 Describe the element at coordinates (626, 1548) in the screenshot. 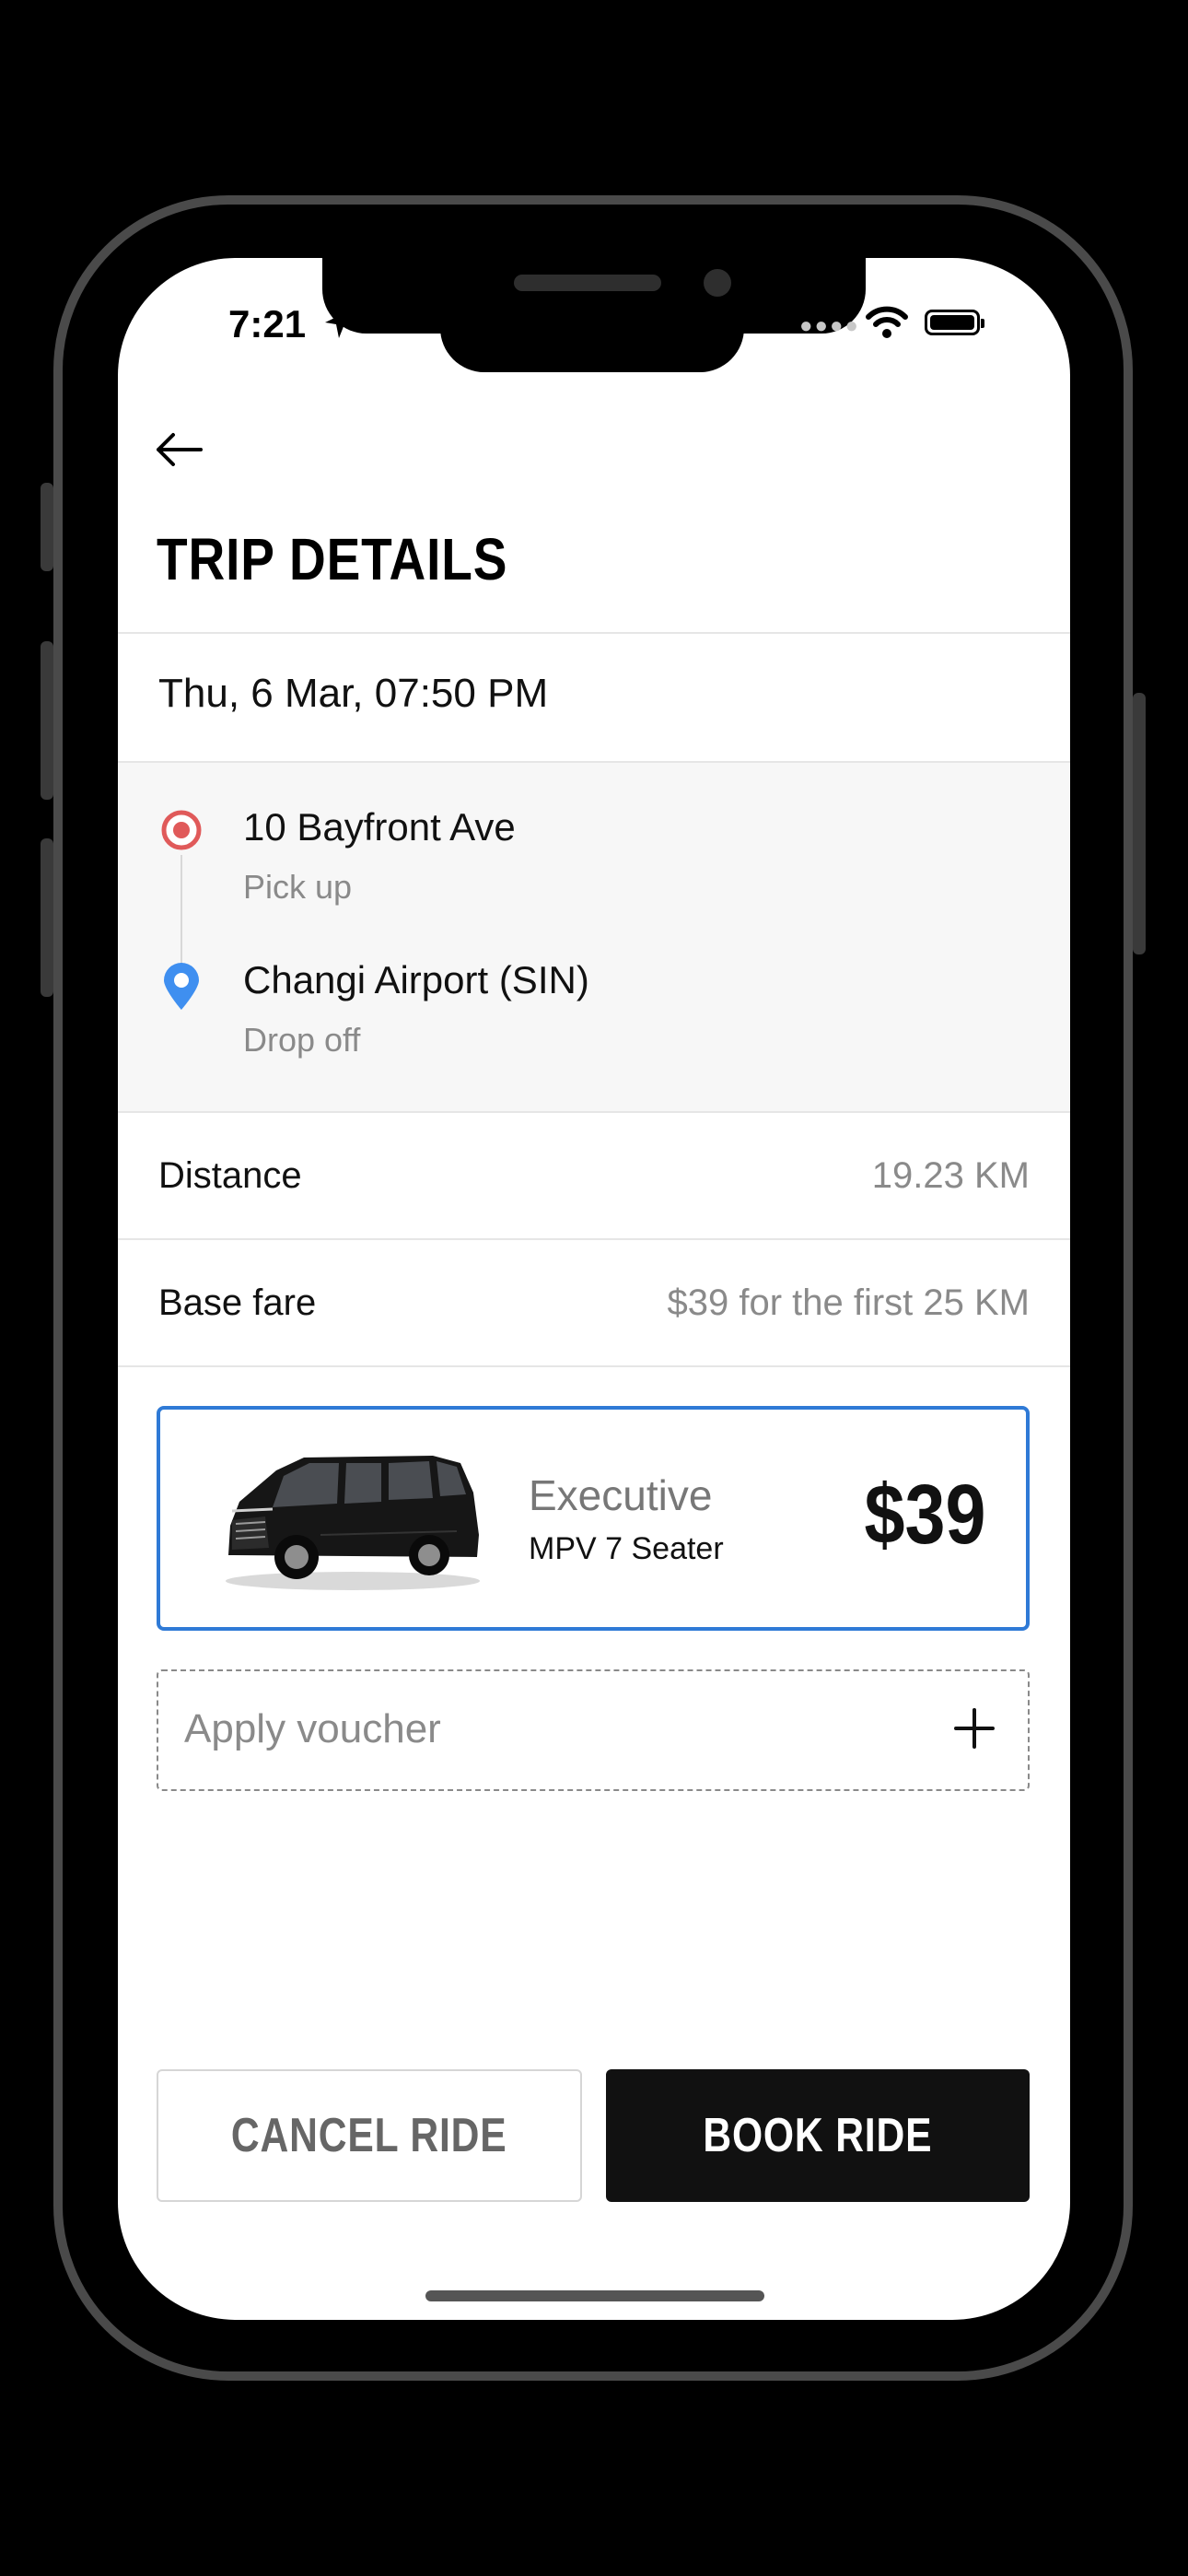

I see `vehicle-type: MPV 7 Seater` at that location.